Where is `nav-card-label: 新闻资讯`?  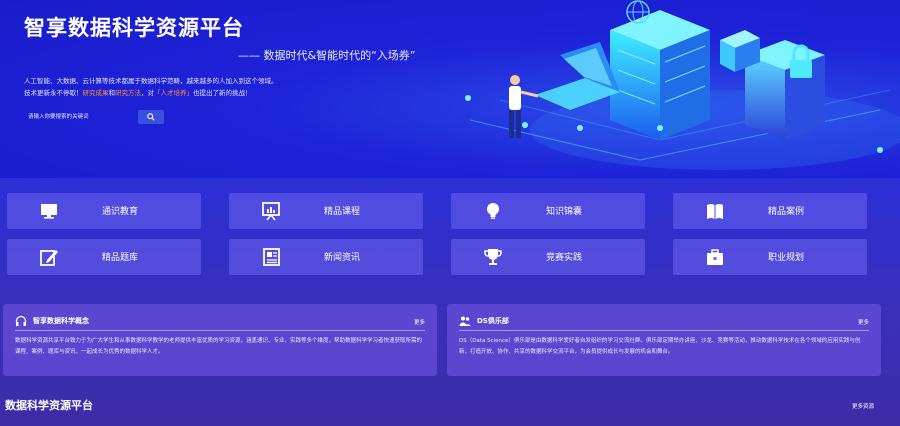
nav-card-label: 新闻资讯 is located at coordinates (342, 258).